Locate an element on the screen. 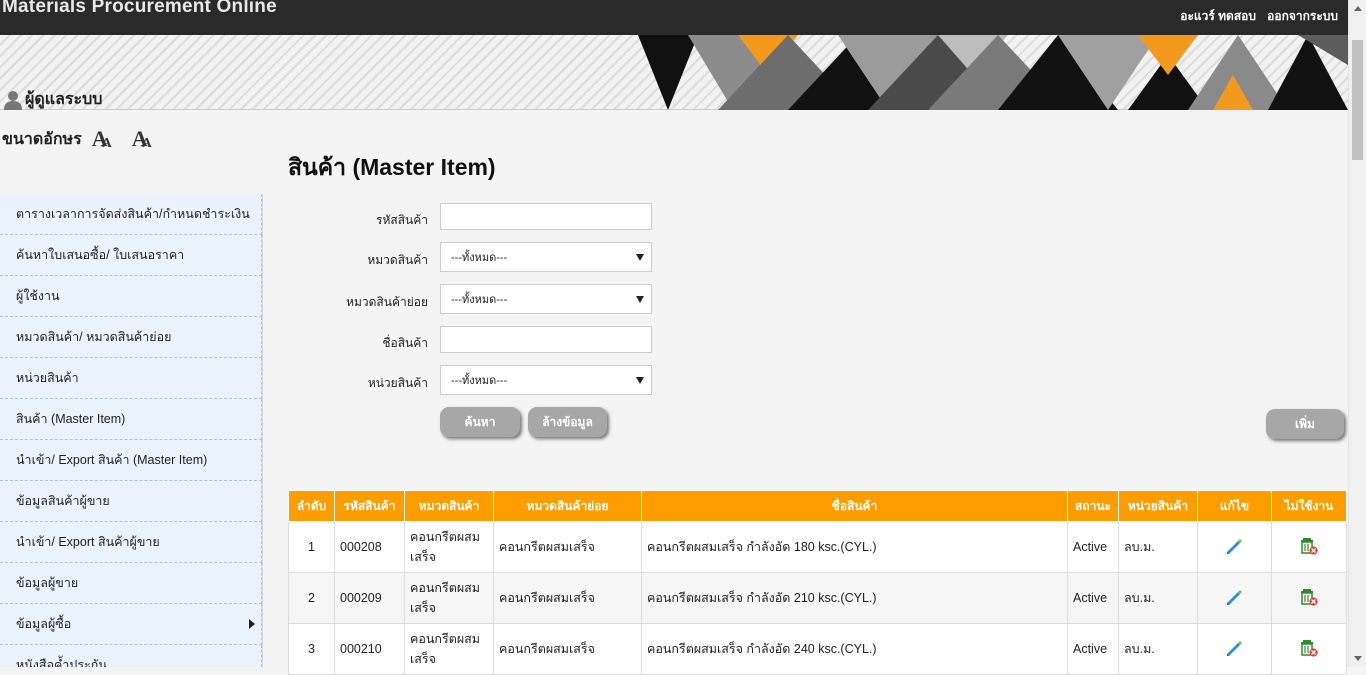 This screenshot has width=1366, height=675. cell-disable is located at coordinates (1309, 598).